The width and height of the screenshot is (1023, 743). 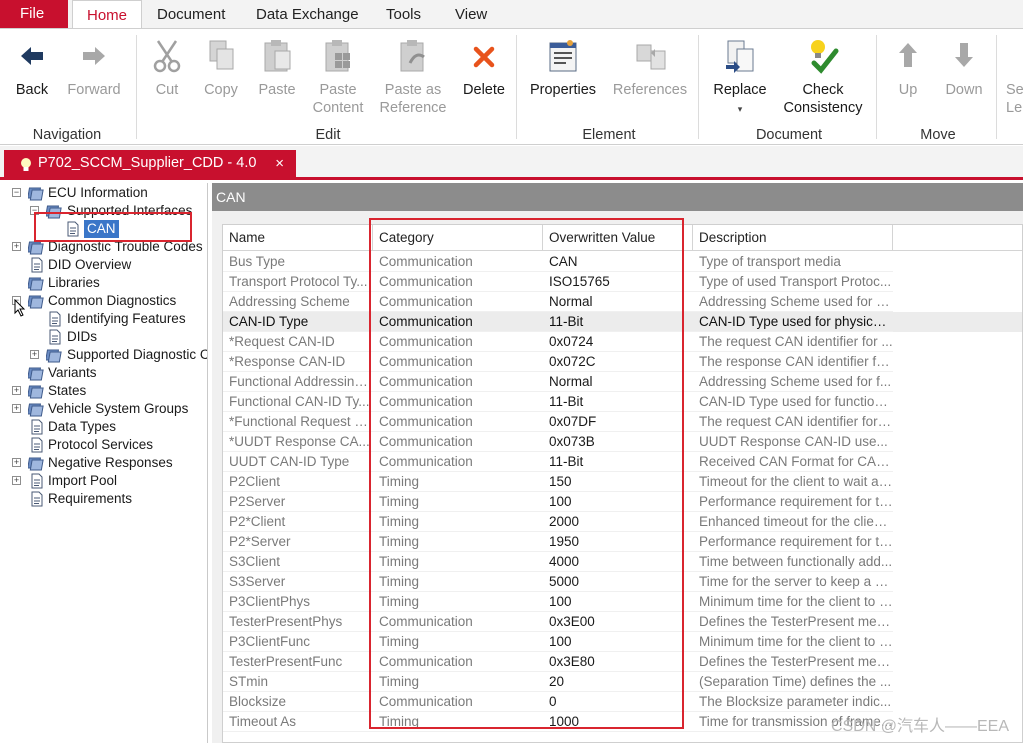 What do you see at coordinates (298, 642) in the screenshot?
I see `cell-name: P3ClientFunc` at bounding box center [298, 642].